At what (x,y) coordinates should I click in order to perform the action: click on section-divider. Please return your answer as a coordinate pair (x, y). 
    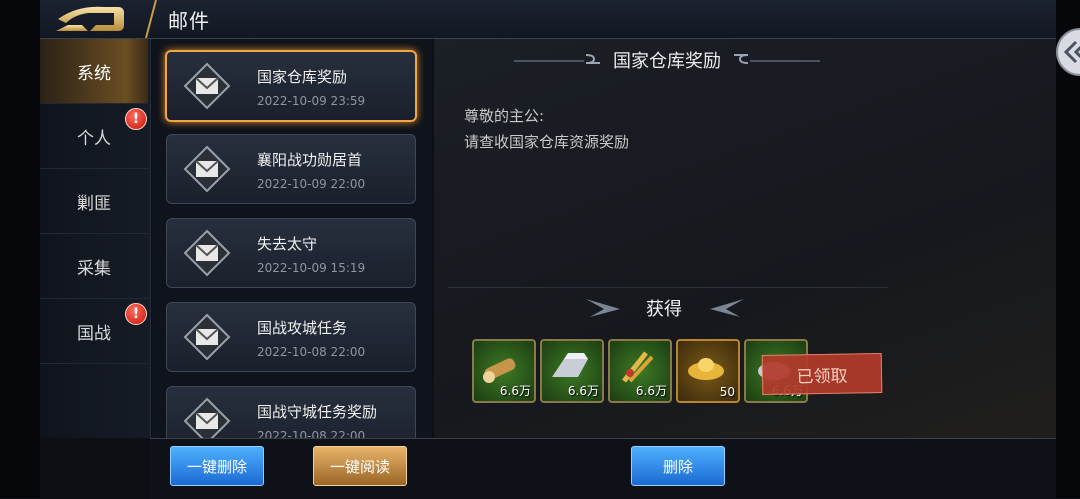
    Looking at the image, I should click on (668, 287).